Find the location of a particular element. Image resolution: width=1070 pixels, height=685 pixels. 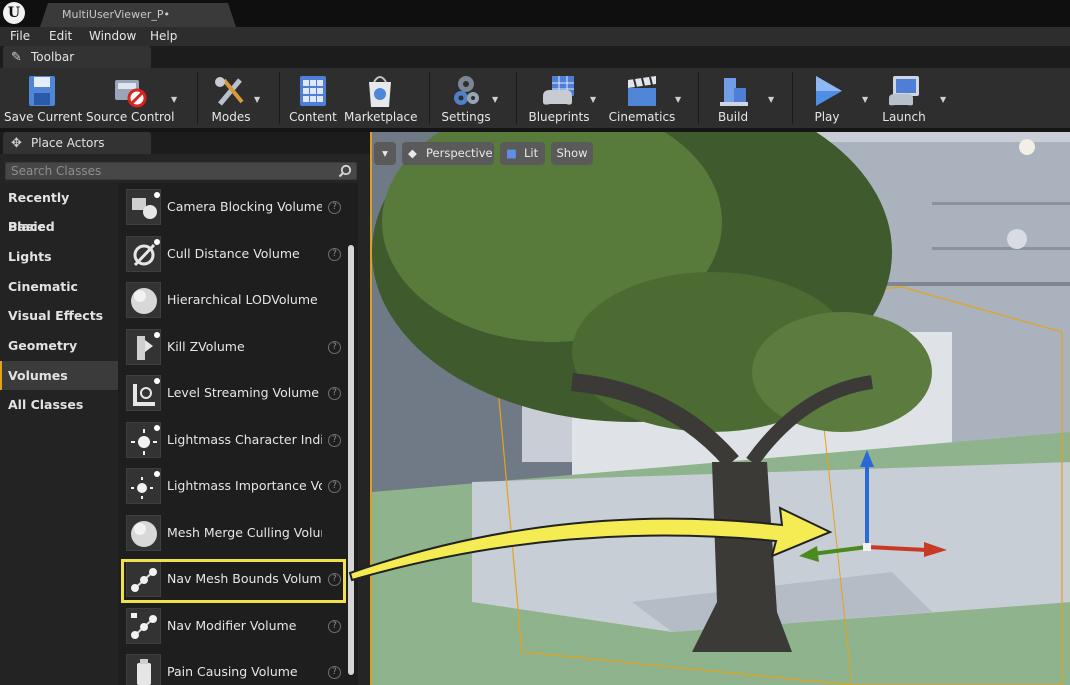

list-item: Pain Causing Volume ? is located at coordinates (233, 667).